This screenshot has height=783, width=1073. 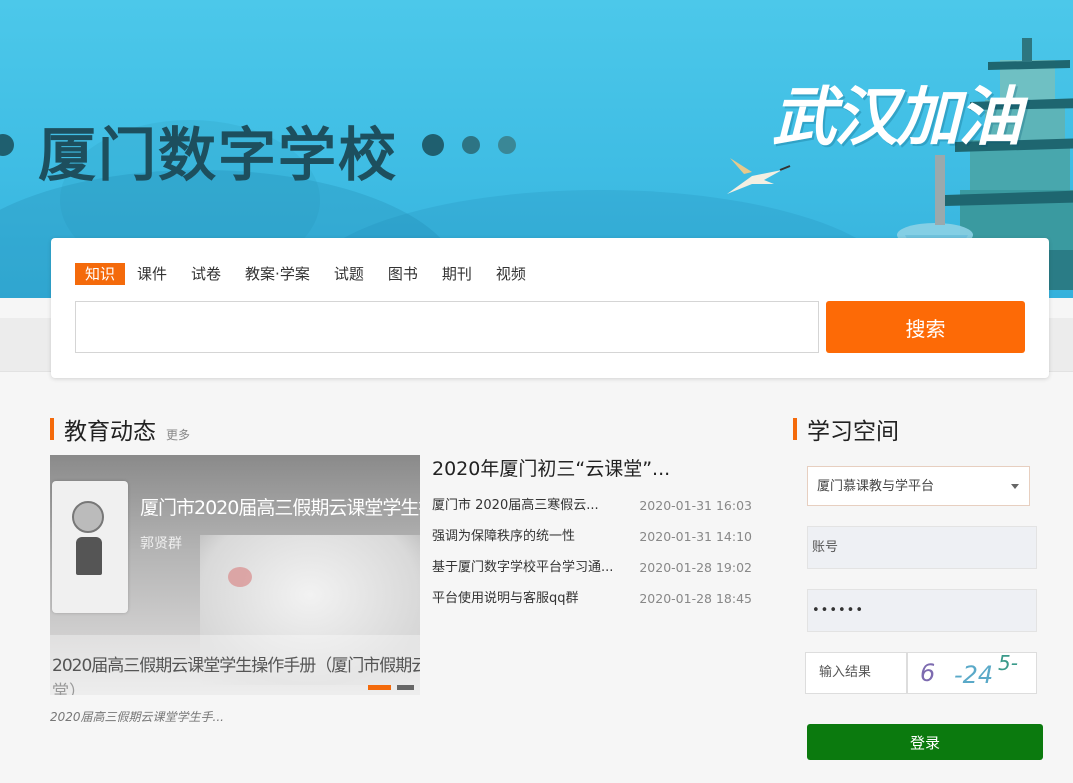 What do you see at coordinates (897, 118) in the screenshot?
I see `slogan-wuhan: 武汉加油` at bounding box center [897, 118].